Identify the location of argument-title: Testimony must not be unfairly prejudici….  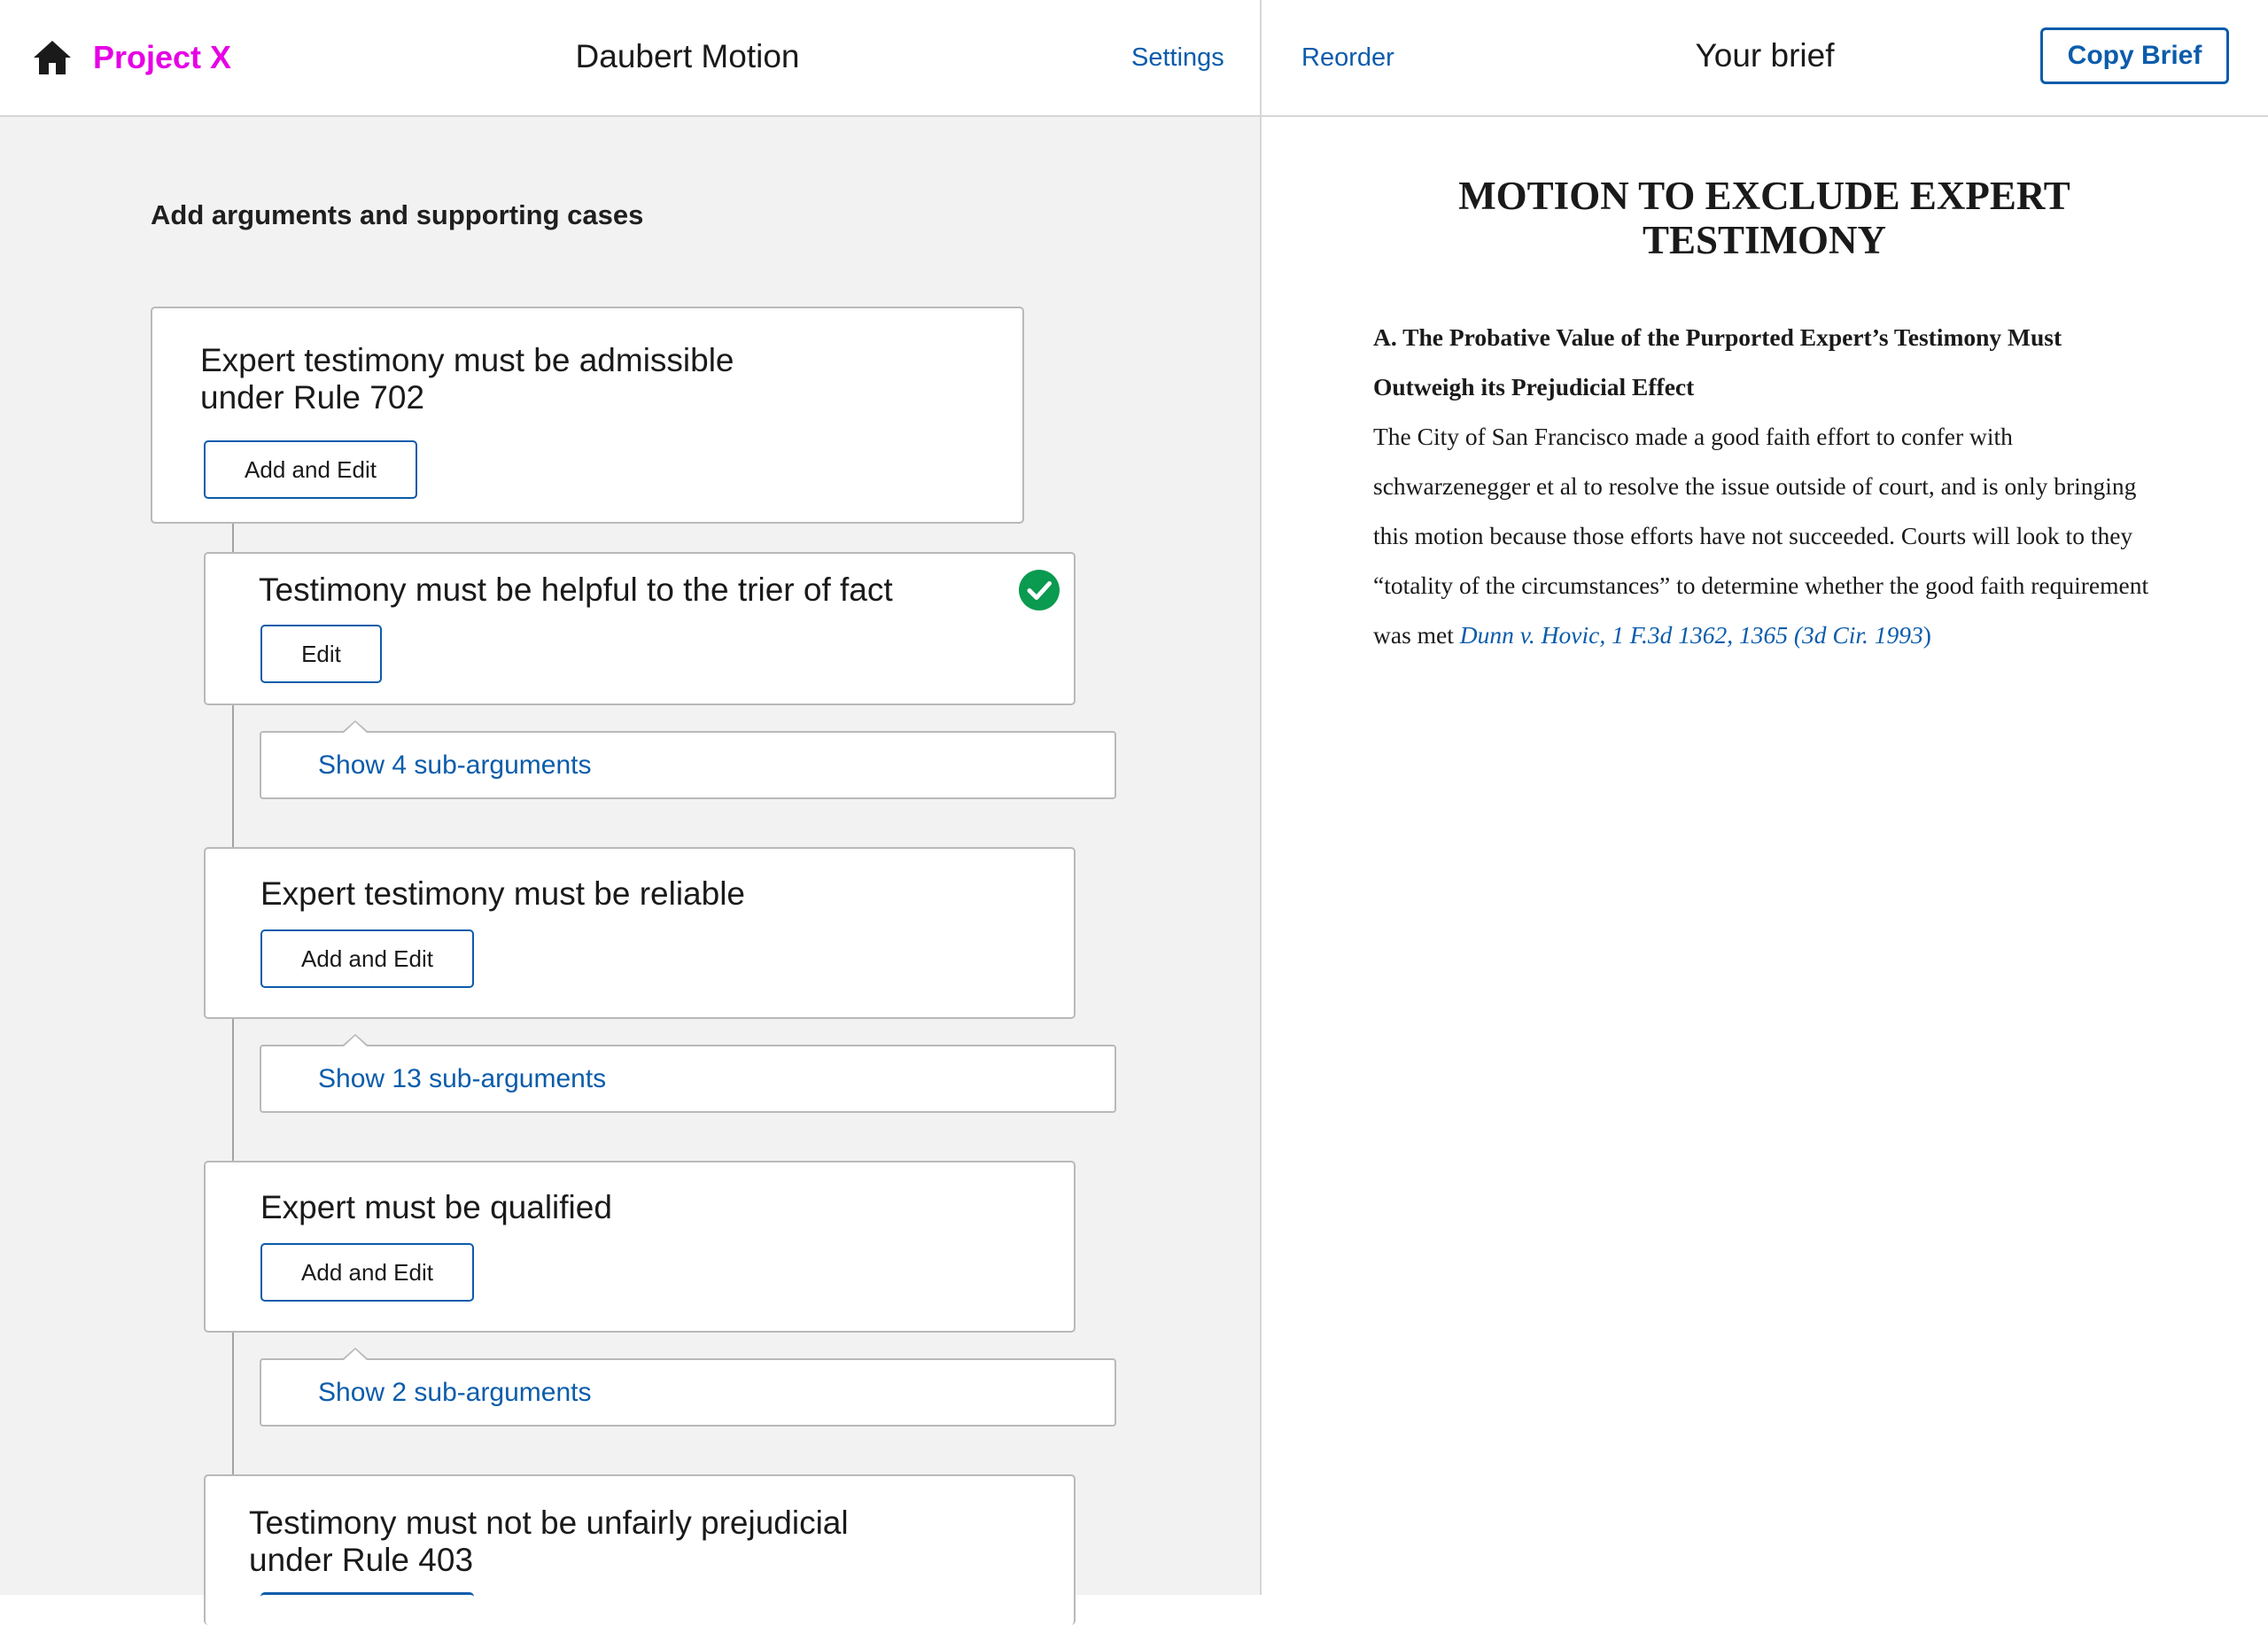
(549, 1541).